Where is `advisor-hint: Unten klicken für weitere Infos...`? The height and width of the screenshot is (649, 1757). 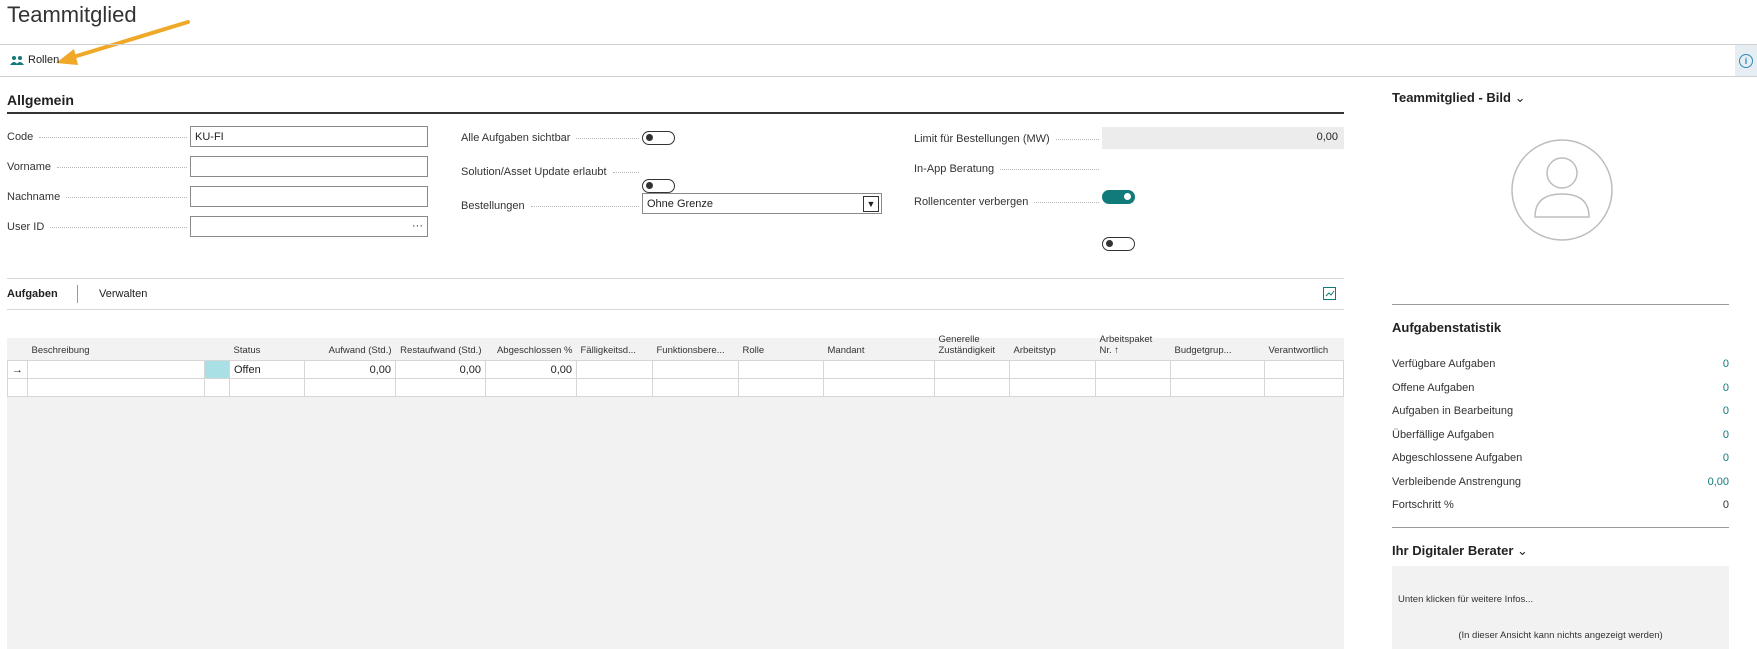 advisor-hint: Unten klicken für weitere Infos... is located at coordinates (1466, 599).